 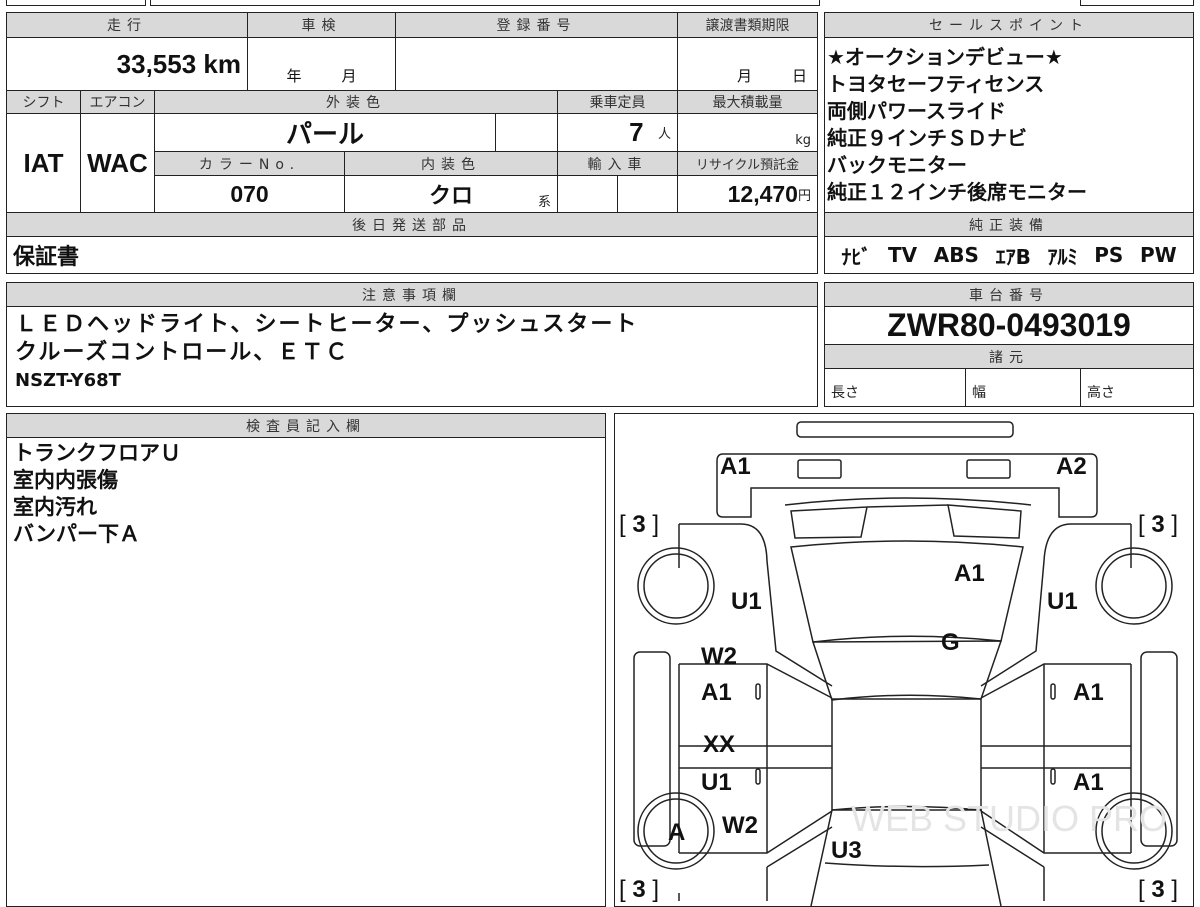 I want to click on notes-header: 注意事項欄, so click(x=412, y=294).